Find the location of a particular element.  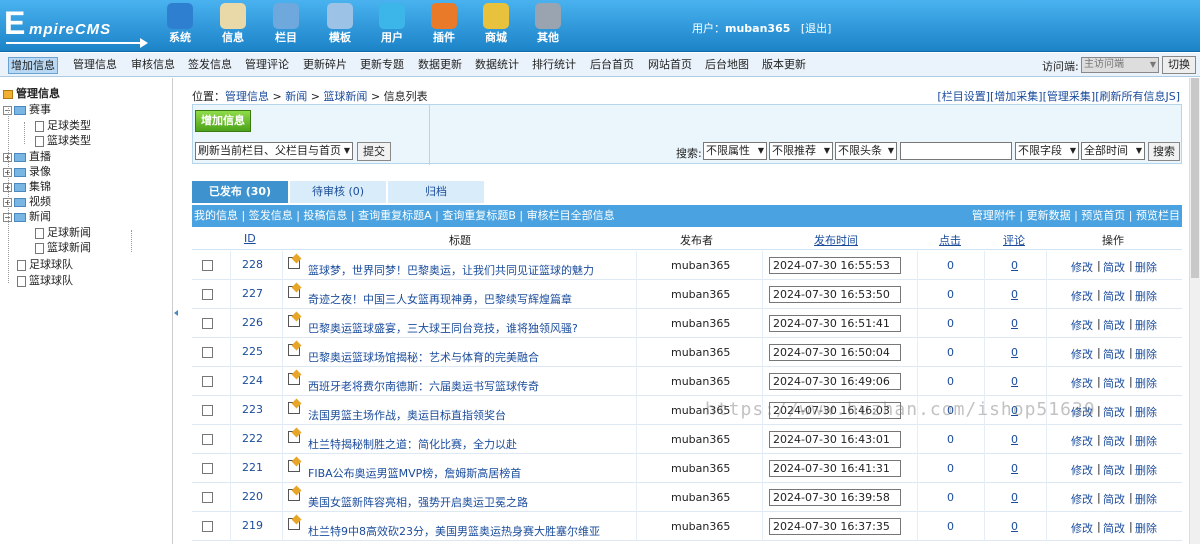

menu-item-9: 排行统计 is located at coordinates (554, 65).